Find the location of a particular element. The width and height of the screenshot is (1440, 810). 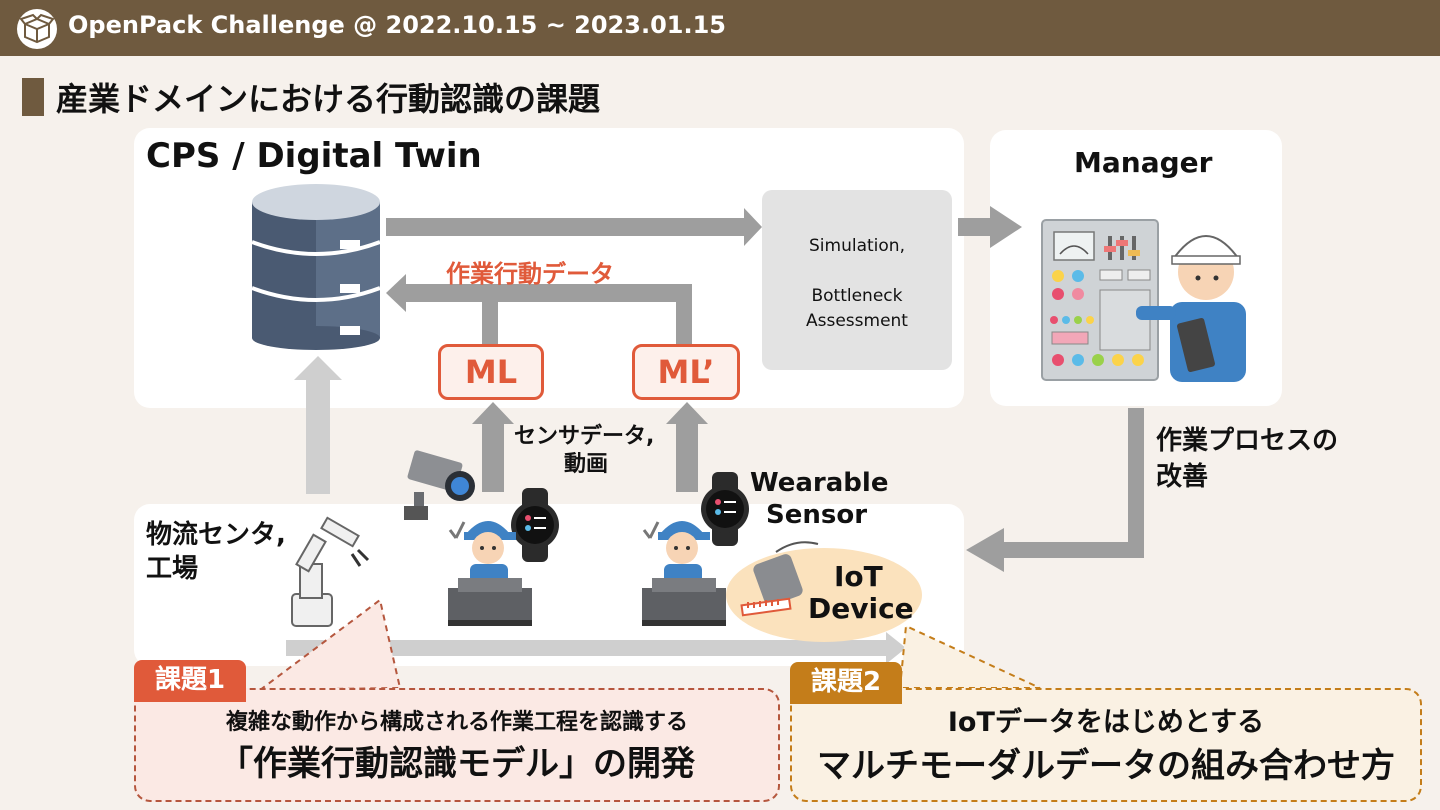

issue2-line1: IoTデータをはじめとする is located at coordinates (1106, 722).